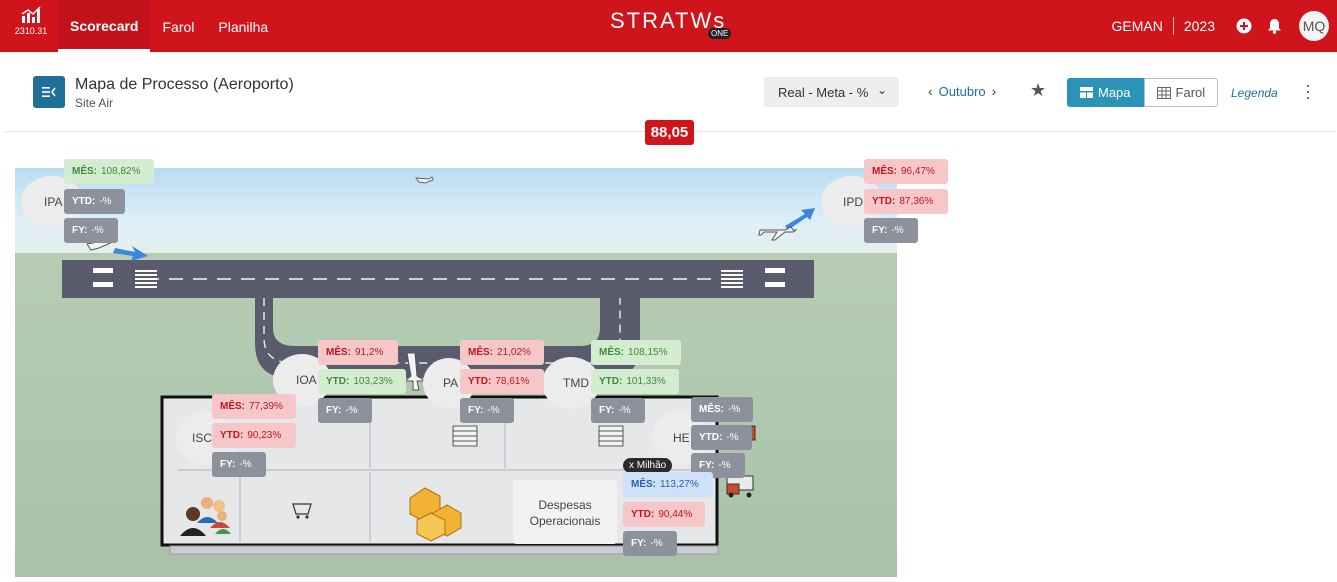 Image resolution: width=1337 pixels, height=582 pixels. I want to click on despesas-operacionais-panel: Despesas Operacionais, so click(565, 512).